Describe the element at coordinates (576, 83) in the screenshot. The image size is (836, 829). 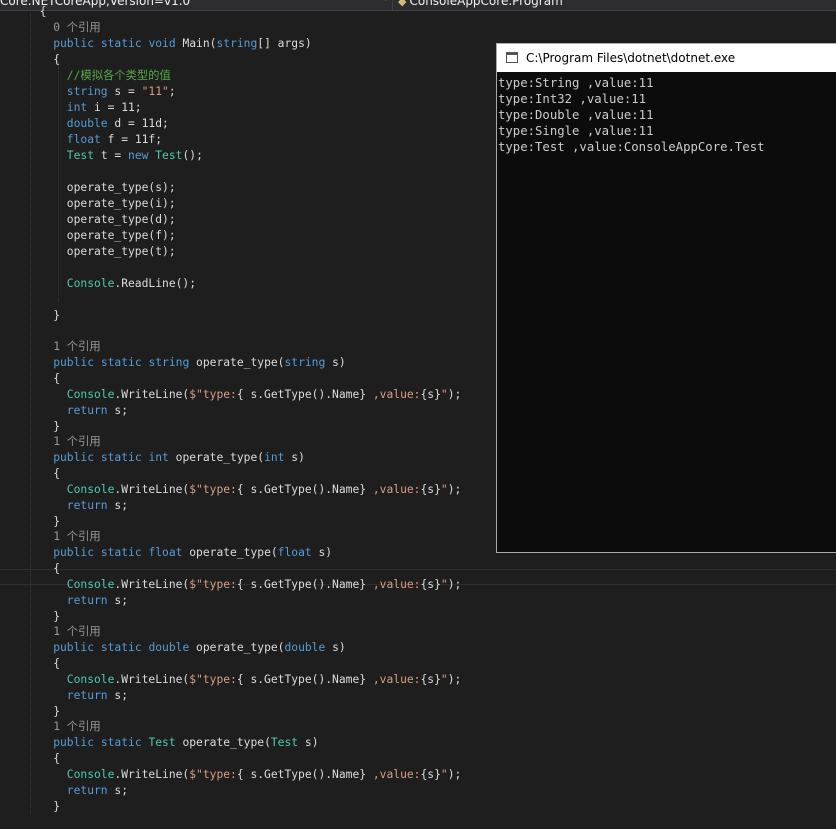
I see `console-output-line: type:String ,value:11` at that location.